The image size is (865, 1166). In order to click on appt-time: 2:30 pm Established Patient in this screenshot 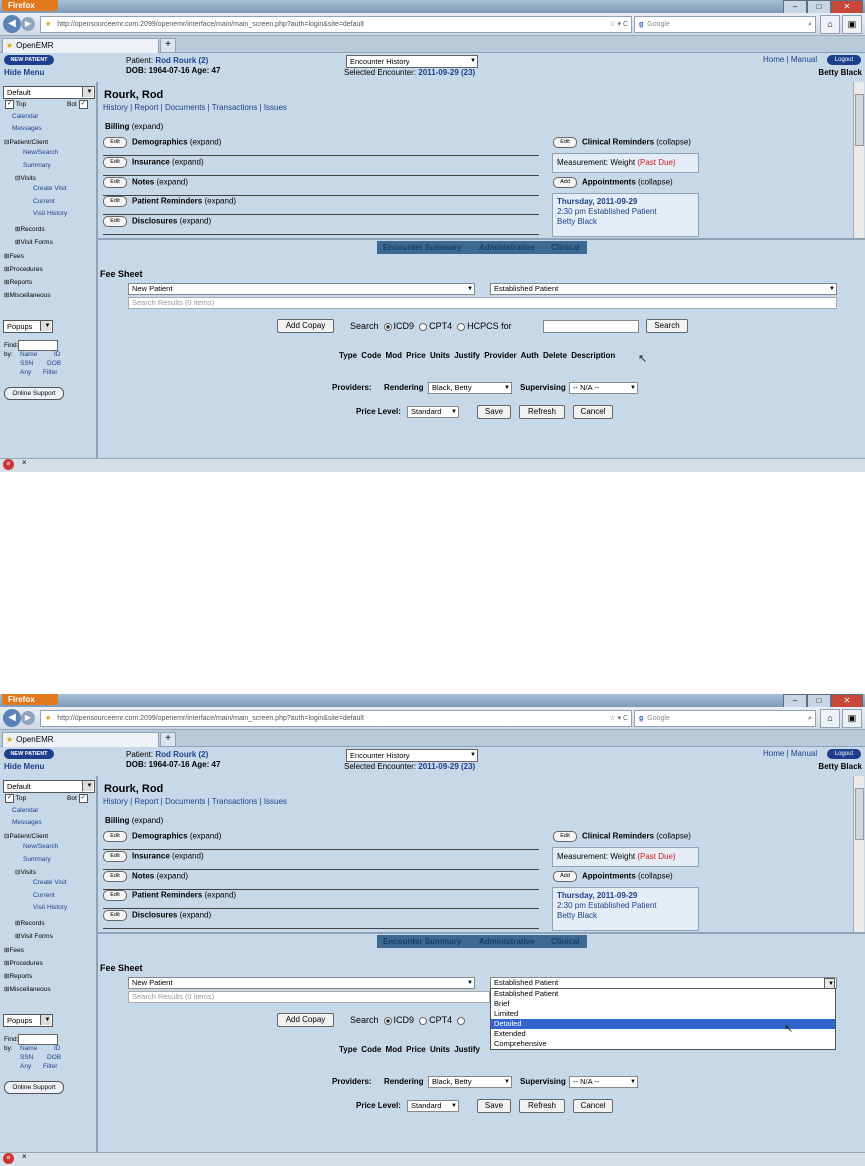, I will do `click(607, 905)`.